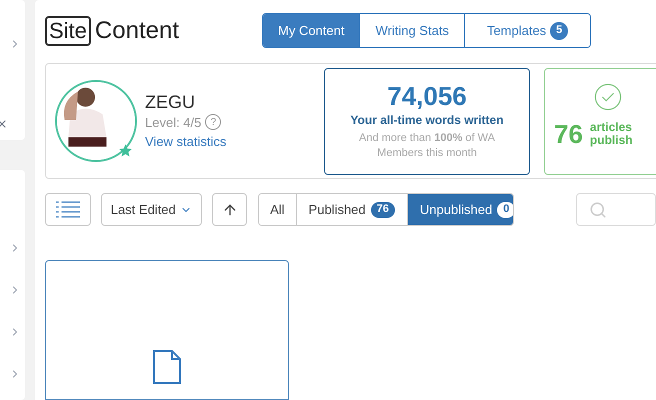  What do you see at coordinates (608, 96) in the screenshot?
I see `check-circle-icon` at bounding box center [608, 96].